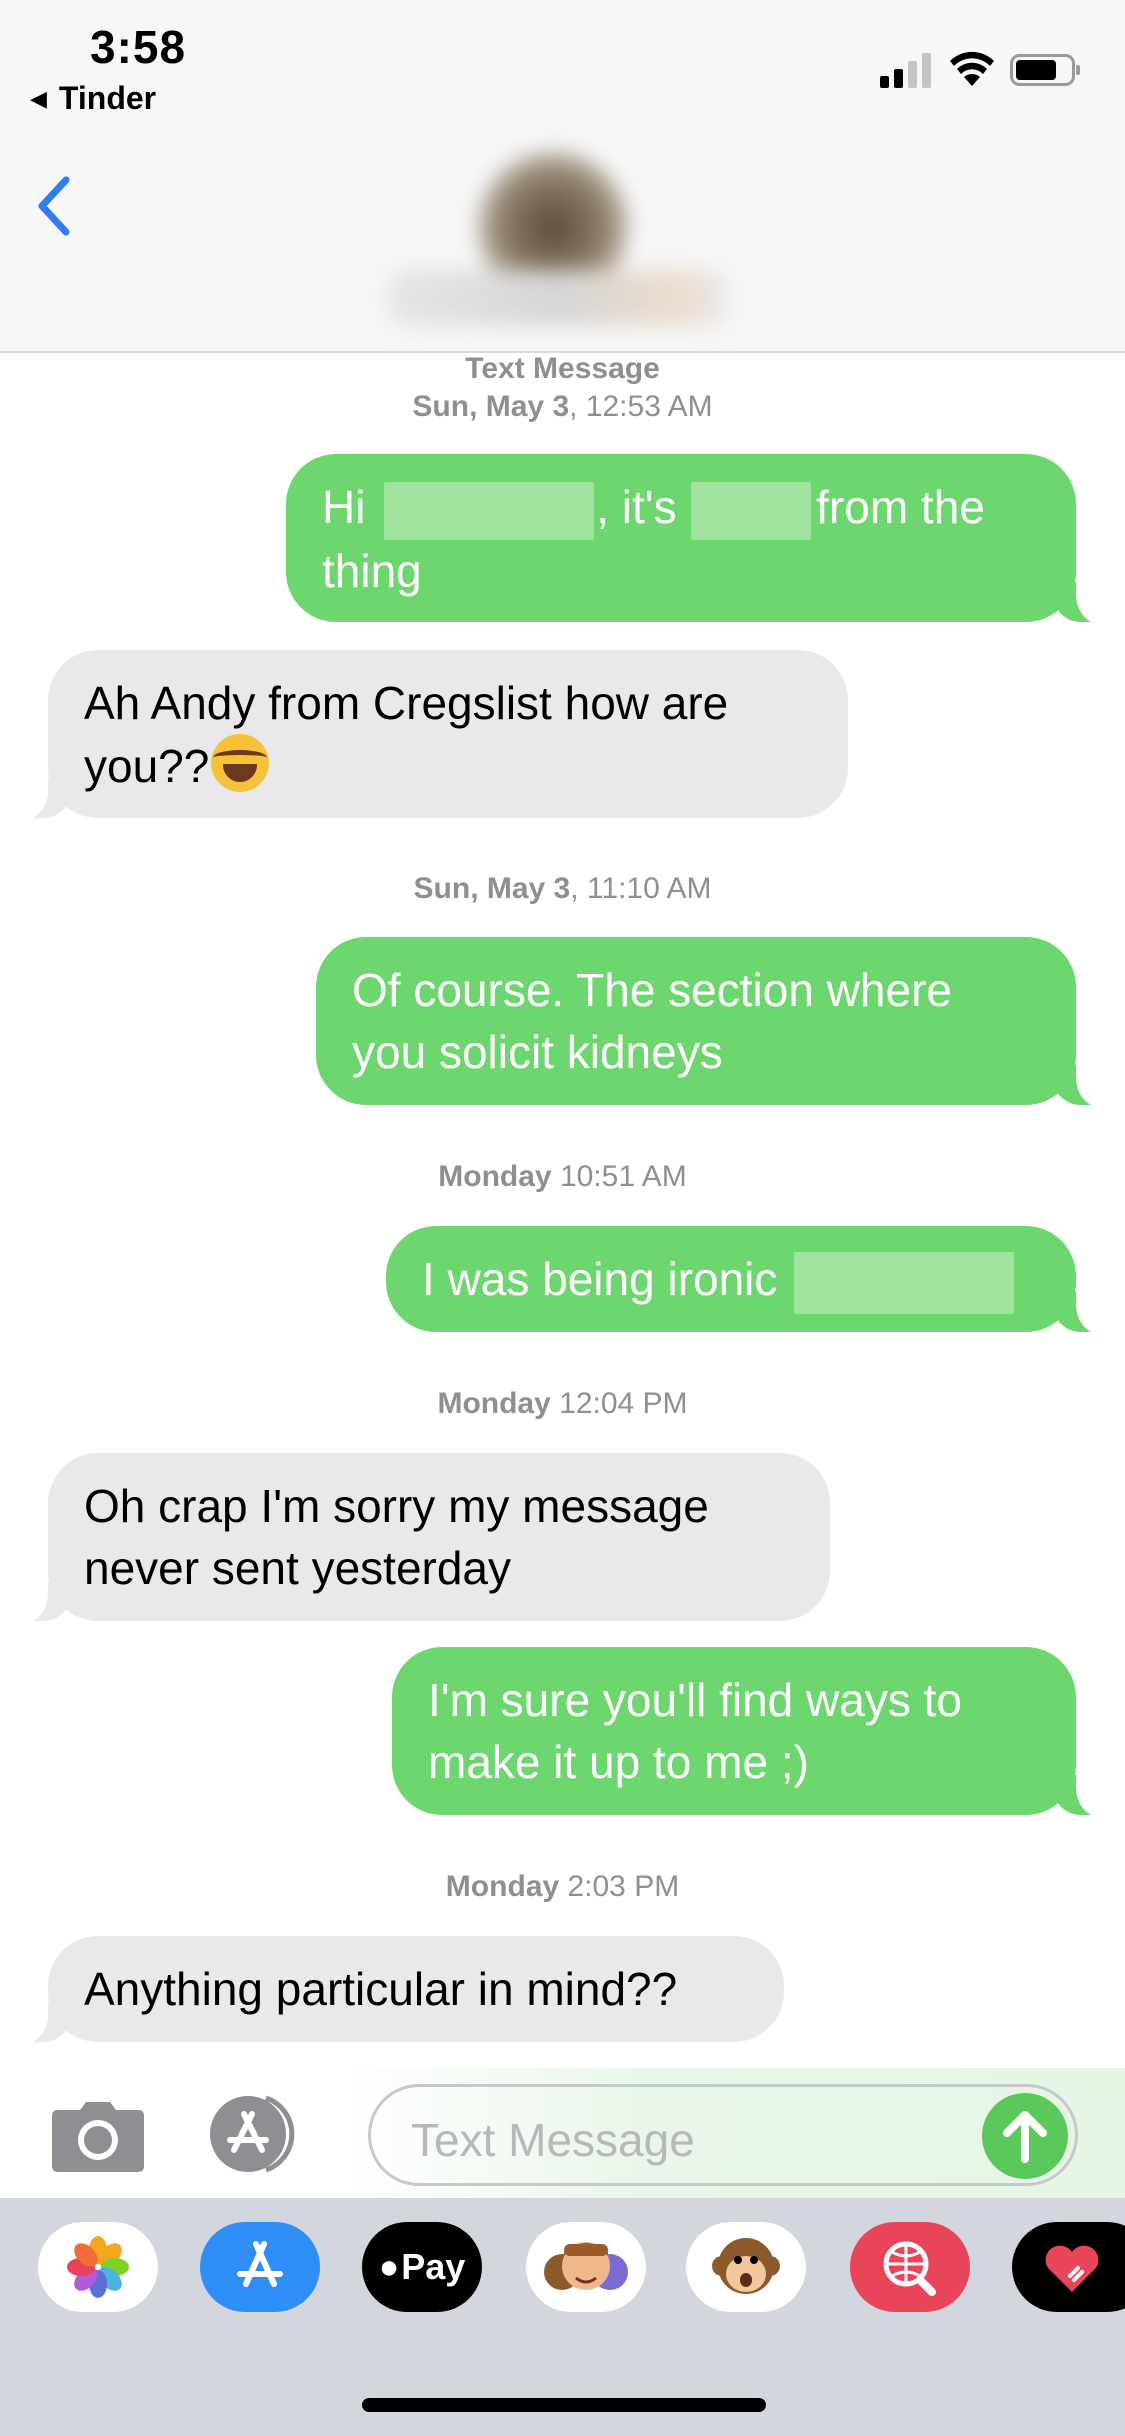 Image resolution: width=1125 pixels, height=2436 pixels. What do you see at coordinates (381, 1989) in the screenshot?
I see `message-text: Anything particular in mind??` at bounding box center [381, 1989].